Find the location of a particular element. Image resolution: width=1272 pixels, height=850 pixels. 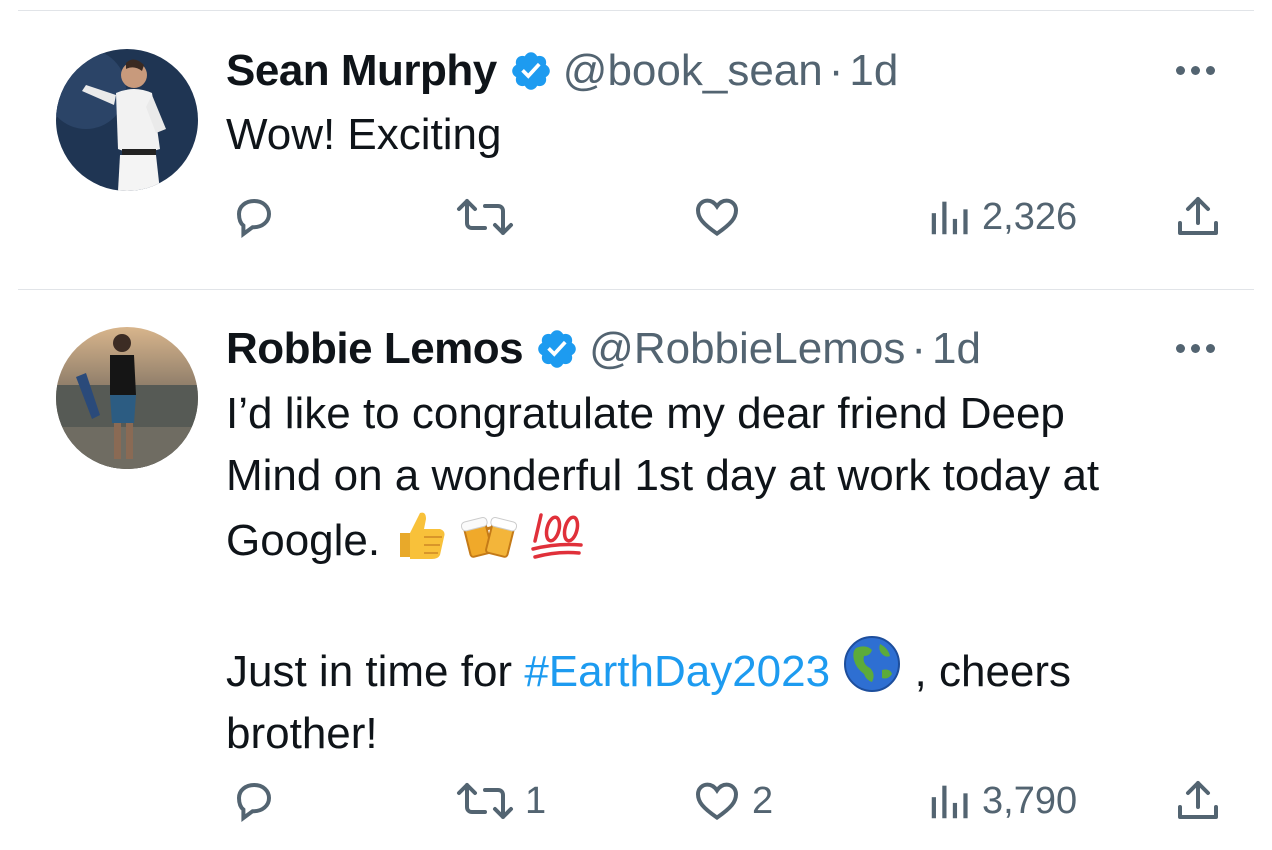

clinking-beer-mugs-emoji is located at coordinates (488, 537).